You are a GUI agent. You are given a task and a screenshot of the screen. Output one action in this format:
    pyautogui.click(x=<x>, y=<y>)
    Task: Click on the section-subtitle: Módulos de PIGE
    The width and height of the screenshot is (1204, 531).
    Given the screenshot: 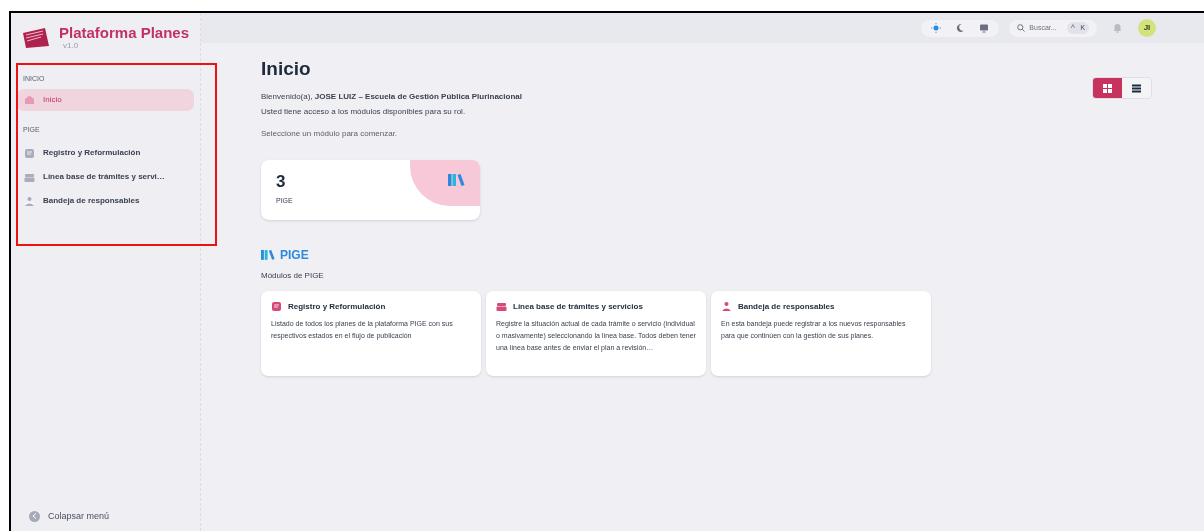 What is the action you would take?
    pyautogui.click(x=293, y=275)
    